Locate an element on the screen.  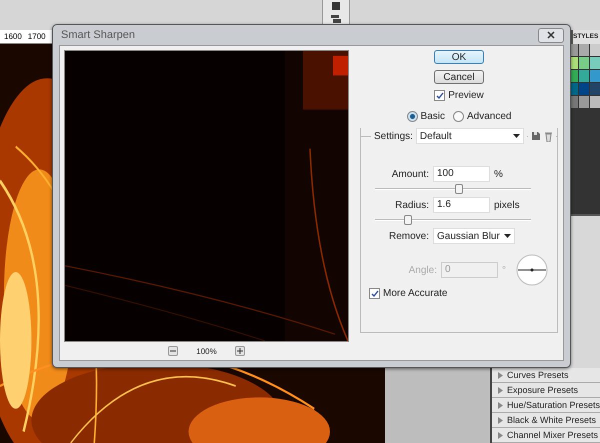
minus-icon is located at coordinates (173, 351).